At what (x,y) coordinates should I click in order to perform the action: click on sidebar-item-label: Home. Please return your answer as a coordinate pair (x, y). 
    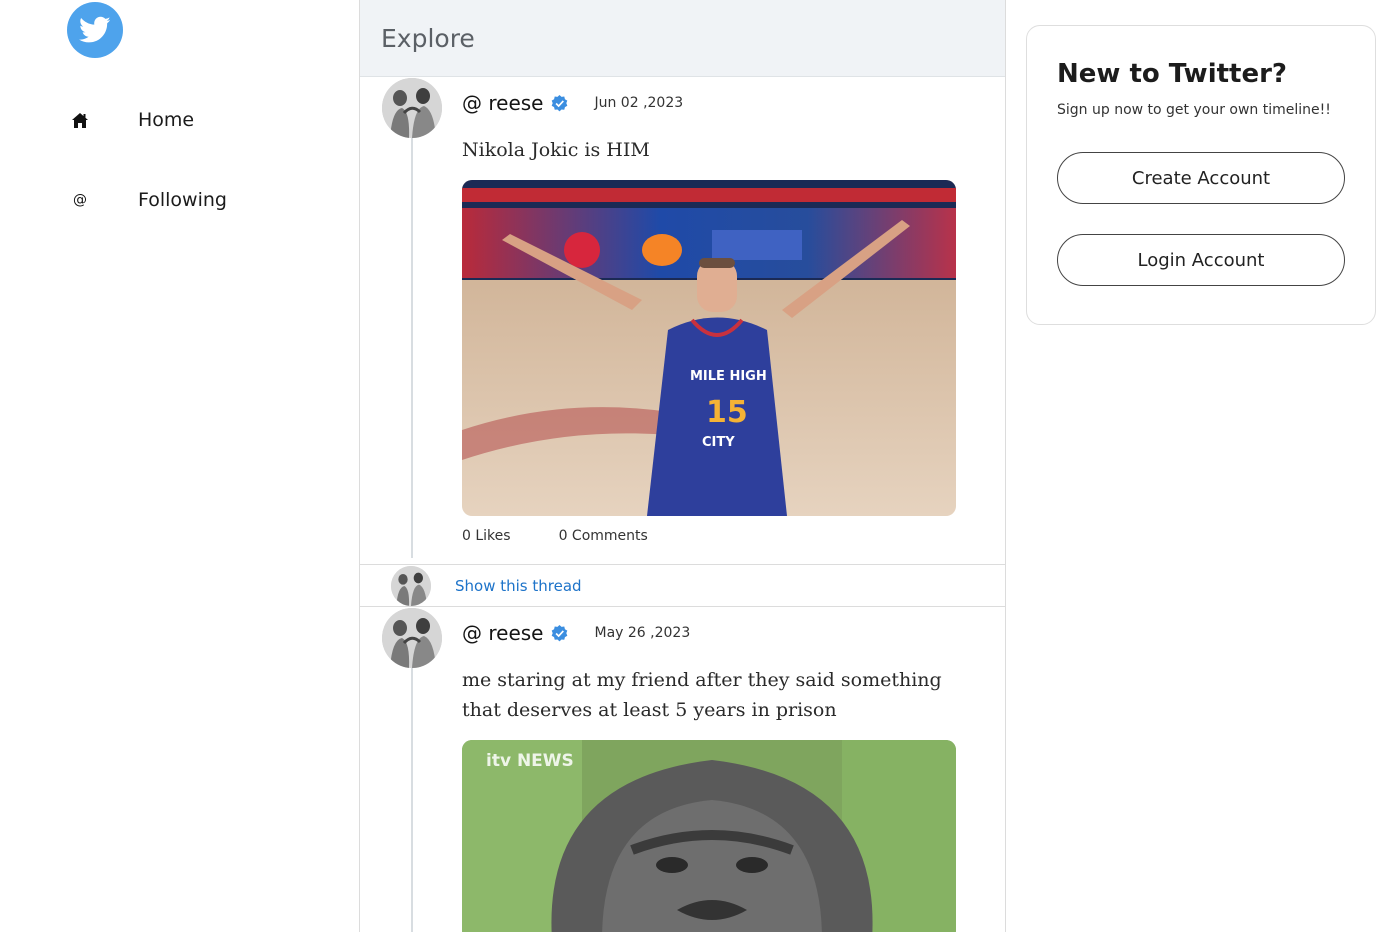
    Looking at the image, I should click on (166, 120).